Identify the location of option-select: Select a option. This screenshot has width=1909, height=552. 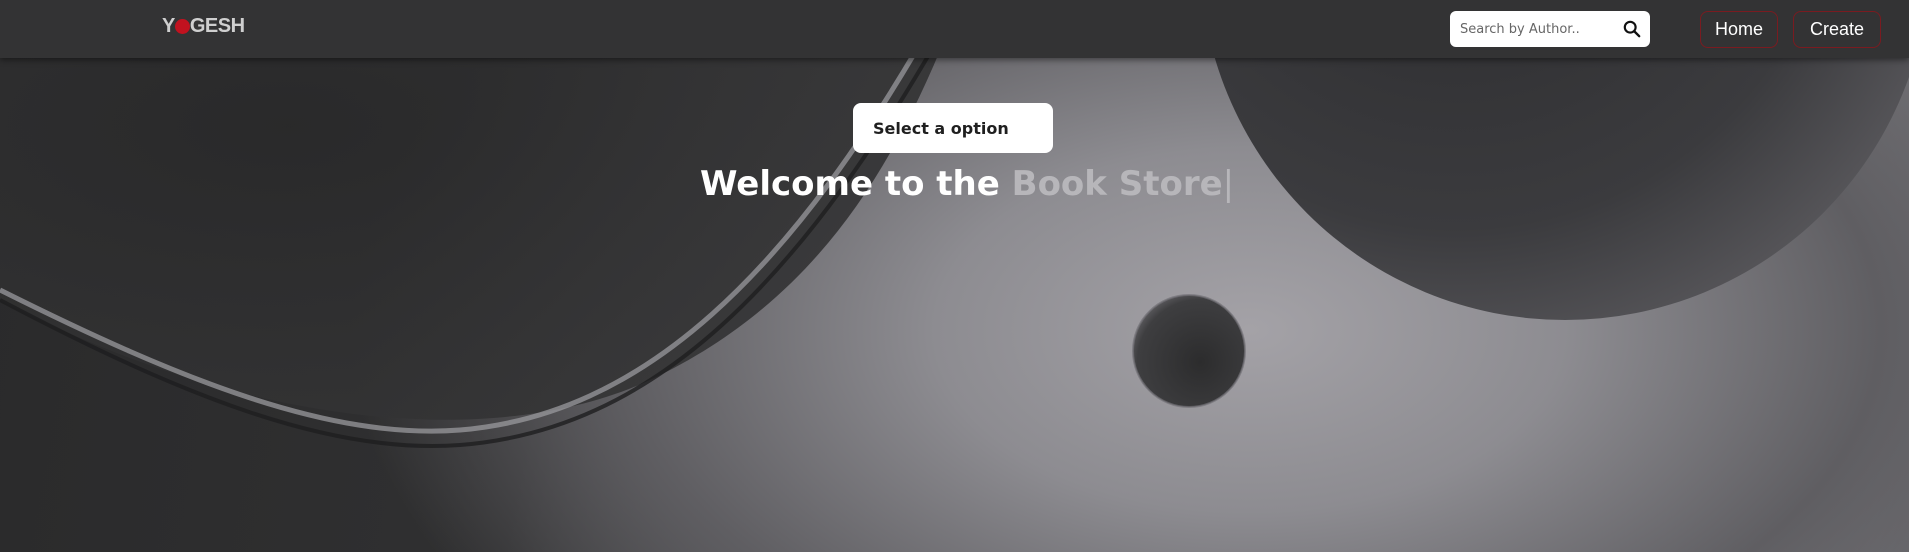
(953, 128).